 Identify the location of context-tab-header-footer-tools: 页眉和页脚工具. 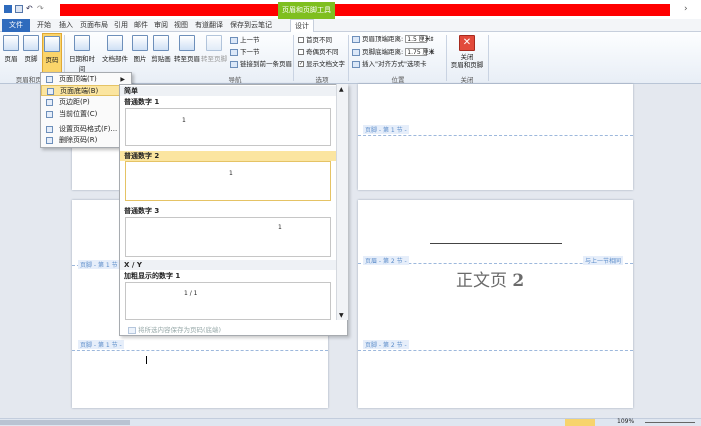
(306, 10).